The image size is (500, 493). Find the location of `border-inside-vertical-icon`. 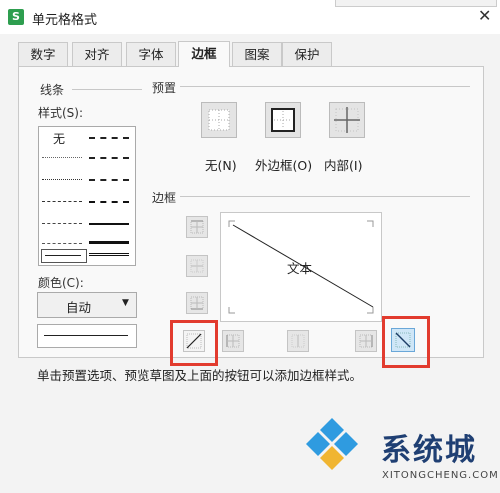

border-inside-vertical-icon is located at coordinates (298, 341).